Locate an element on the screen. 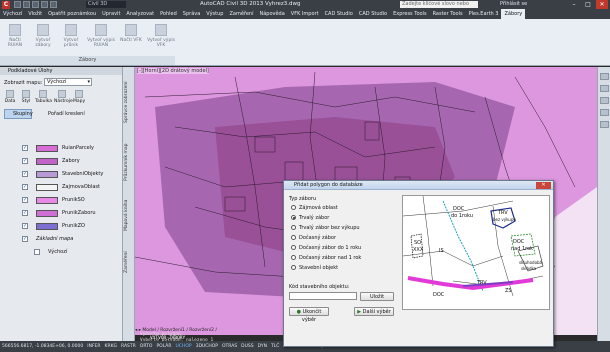 This screenshot has width=610, height=352. table-tool-button: Tabulka is located at coordinates (43, 97).